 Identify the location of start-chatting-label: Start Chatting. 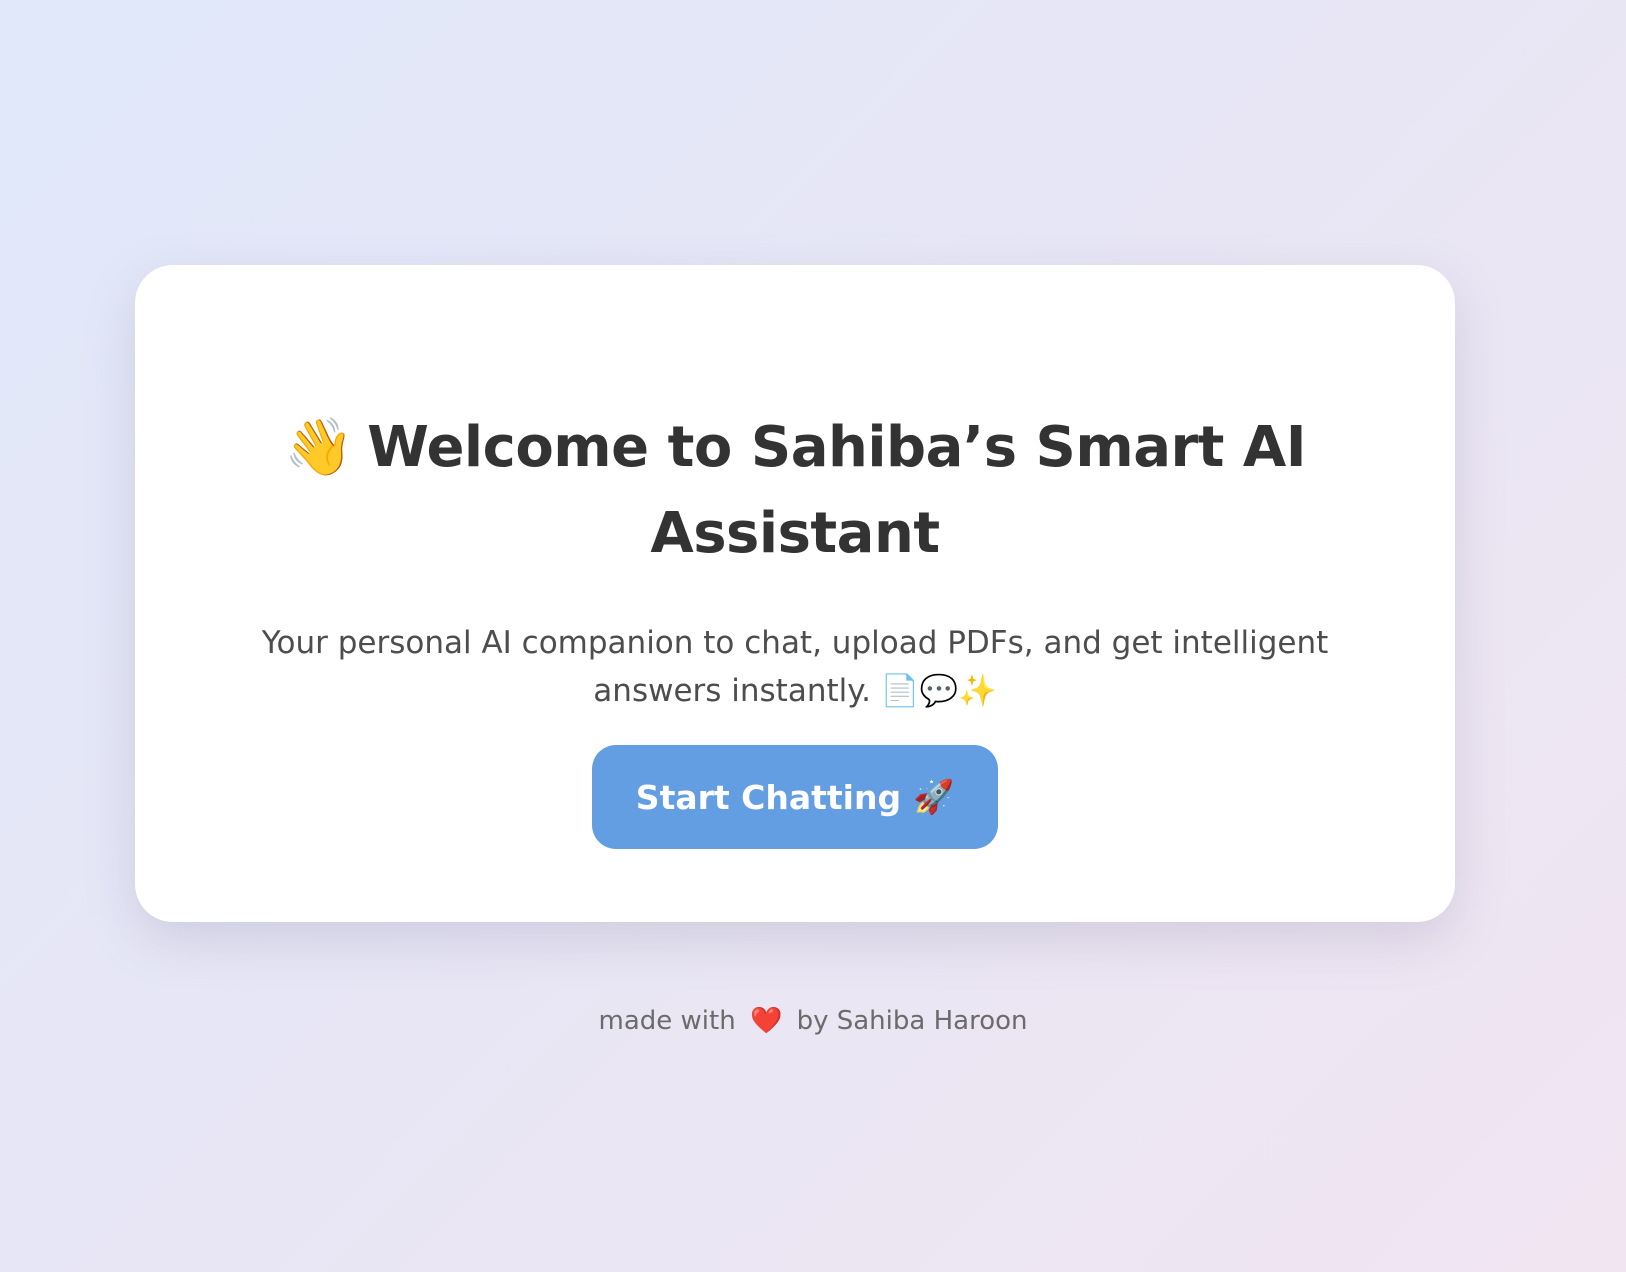
(768, 797).